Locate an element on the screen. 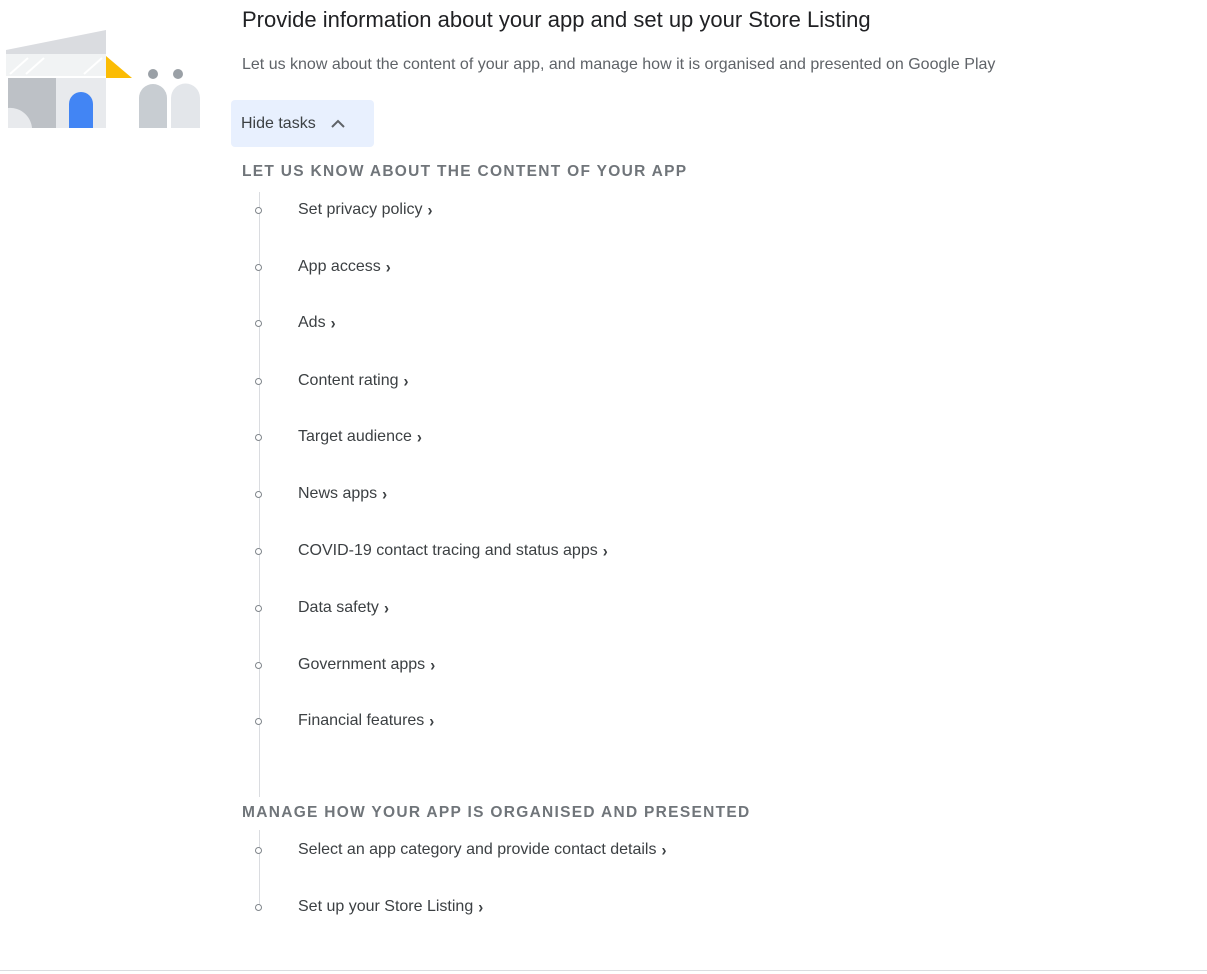 This screenshot has width=1207, height=974. task-government-apps: Government apps › is located at coordinates (343, 665).